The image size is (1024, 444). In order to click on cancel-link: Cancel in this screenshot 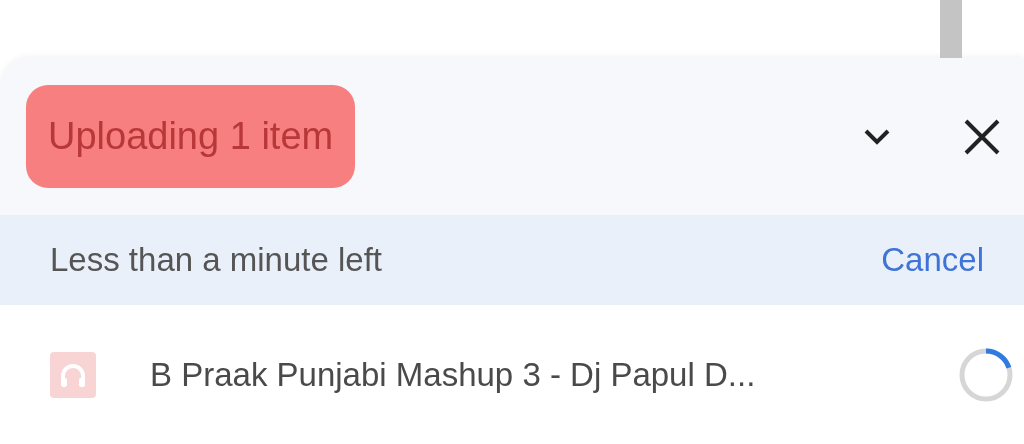, I will do `click(932, 260)`.